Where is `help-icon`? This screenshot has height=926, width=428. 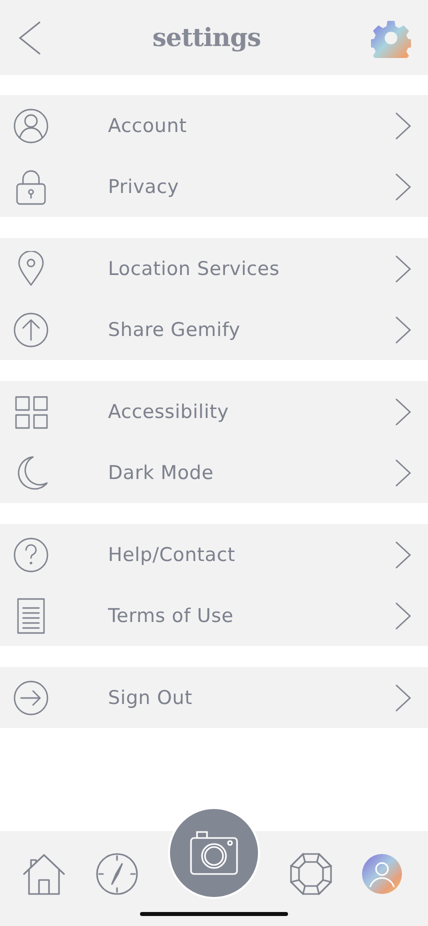
help-icon is located at coordinates (31, 554).